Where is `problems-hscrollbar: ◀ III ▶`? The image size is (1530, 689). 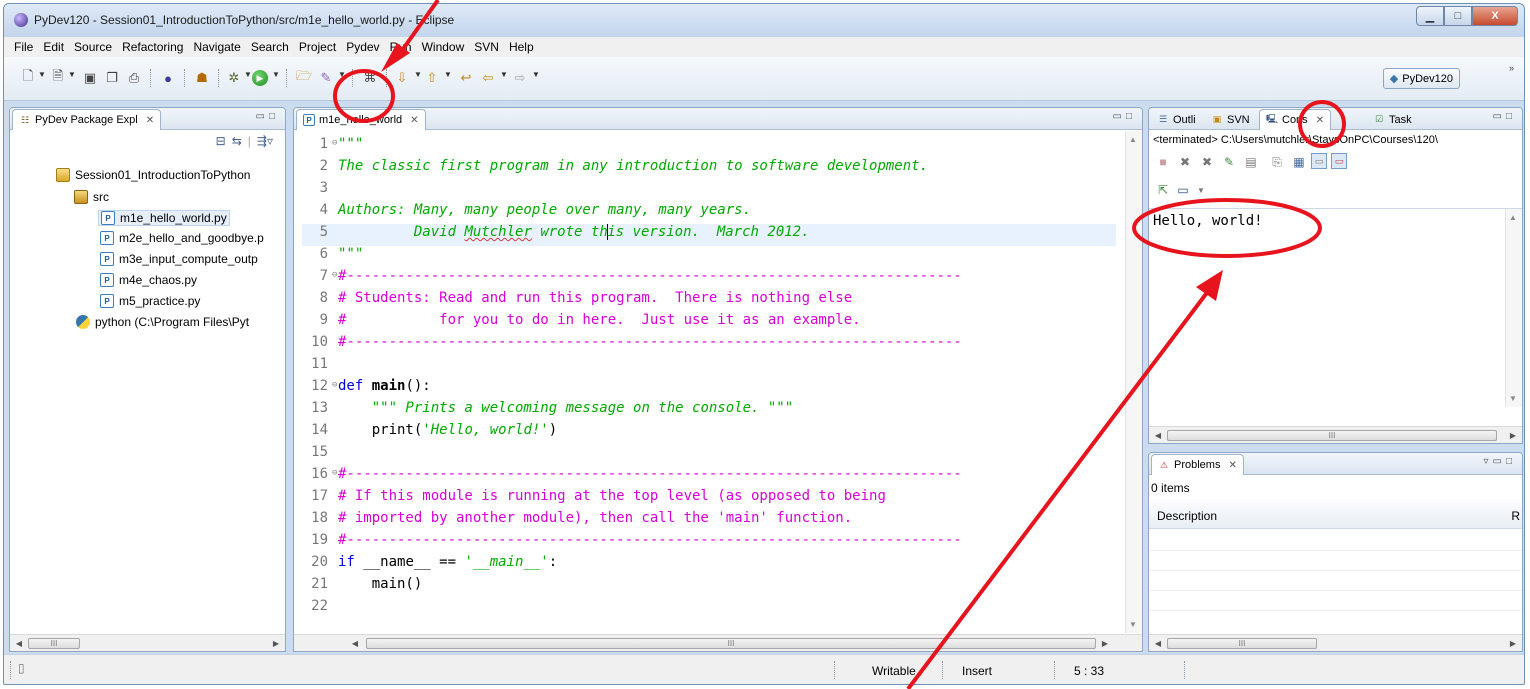
problems-hscrollbar: ◀ III ▶ is located at coordinates (1335, 642).